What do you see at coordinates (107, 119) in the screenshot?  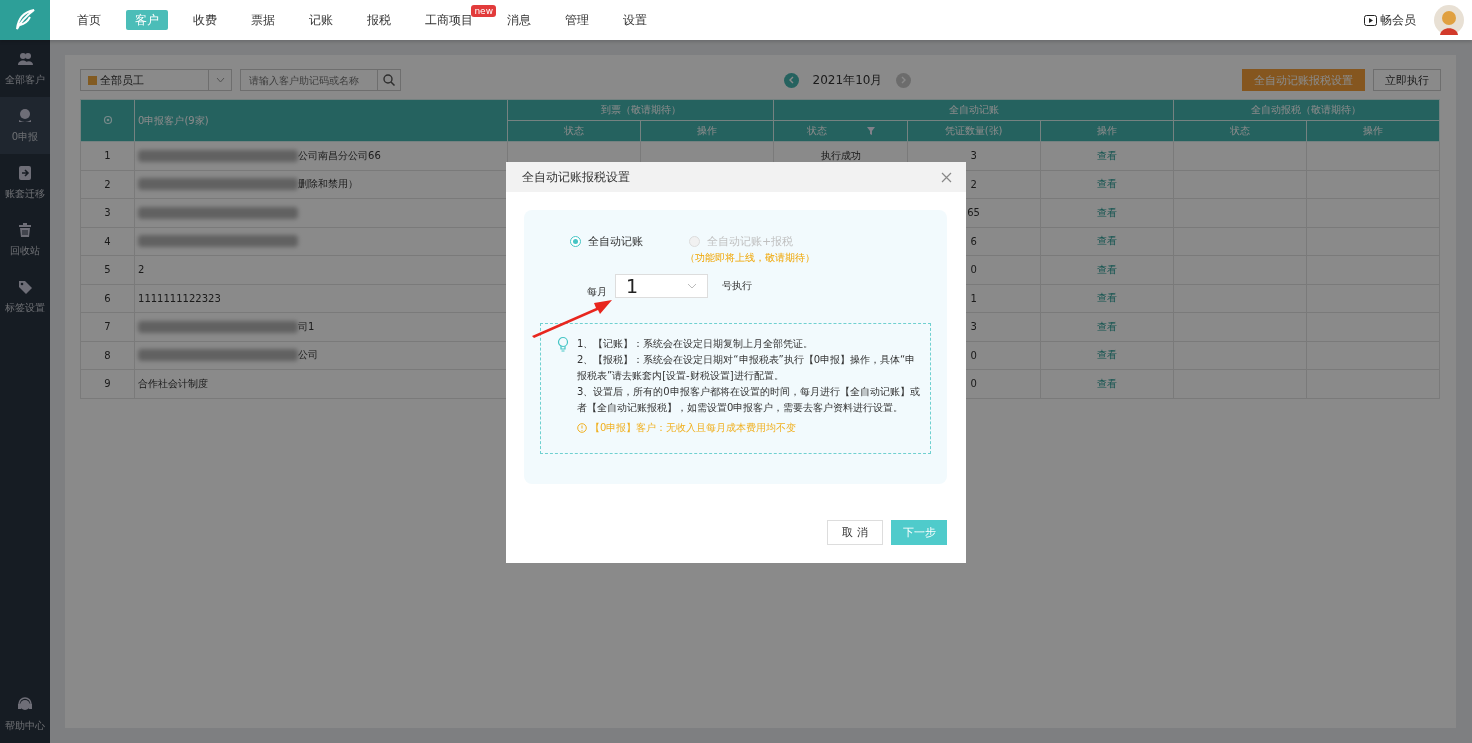 I see `settings-icon` at bounding box center [107, 119].